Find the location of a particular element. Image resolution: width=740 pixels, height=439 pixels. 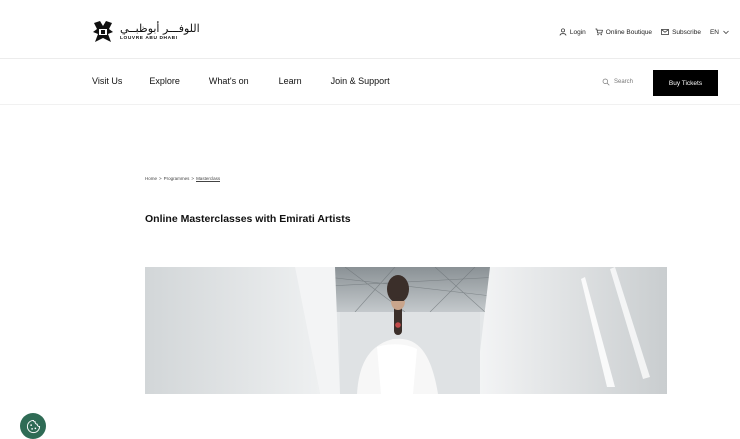

logo-arabic-text: اللوفـــر أبوظبــي is located at coordinates (160, 28).